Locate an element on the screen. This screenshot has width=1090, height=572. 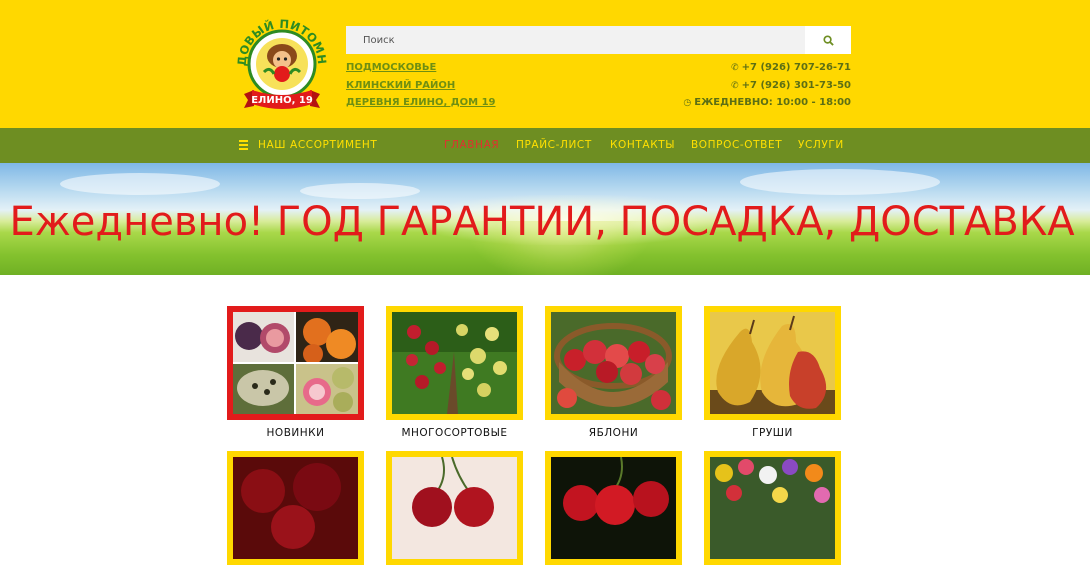
menu-icon is located at coordinates (243, 145).